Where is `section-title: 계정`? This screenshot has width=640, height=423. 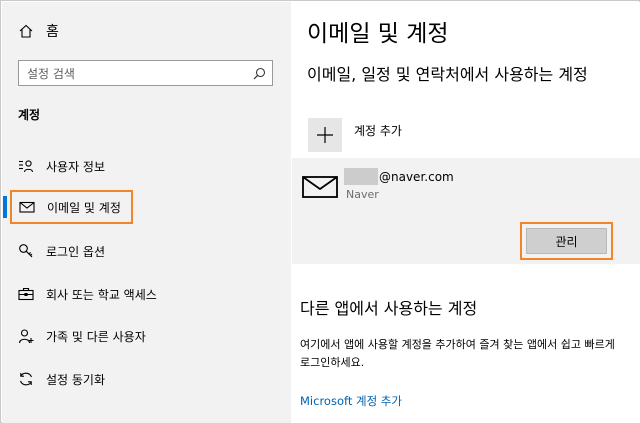
section-title: 계정 is located at coordinates (29, 115).